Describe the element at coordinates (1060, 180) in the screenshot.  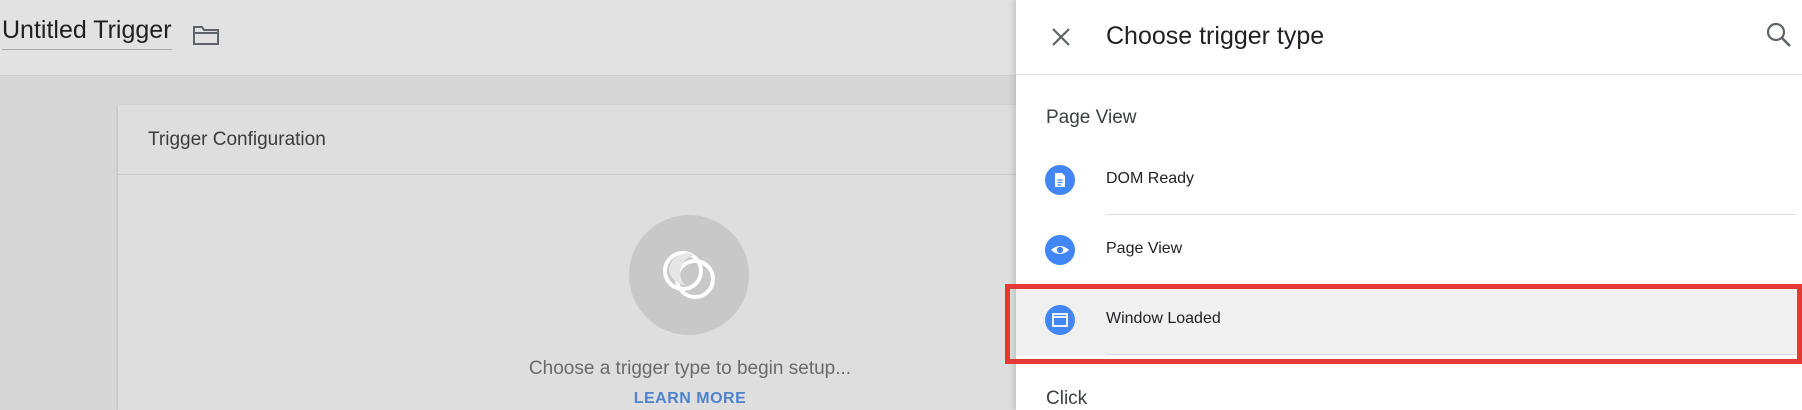
I see `document-icon` at that location.